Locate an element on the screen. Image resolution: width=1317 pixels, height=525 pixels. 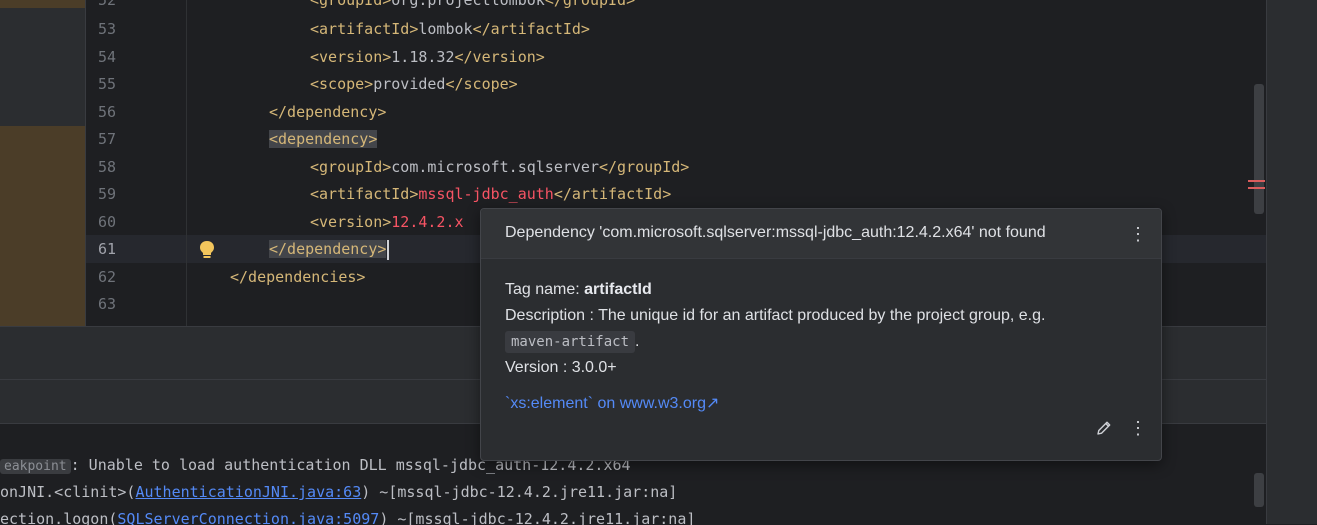
right-tool-strip is located at coordinates (1291, 262).